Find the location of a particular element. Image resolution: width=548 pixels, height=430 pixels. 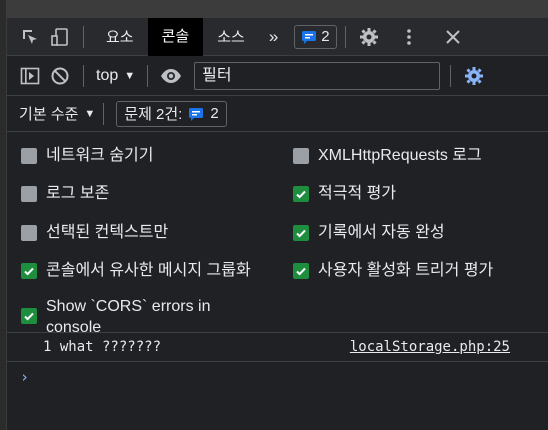

page-edge is located at coordinates (3, 215).